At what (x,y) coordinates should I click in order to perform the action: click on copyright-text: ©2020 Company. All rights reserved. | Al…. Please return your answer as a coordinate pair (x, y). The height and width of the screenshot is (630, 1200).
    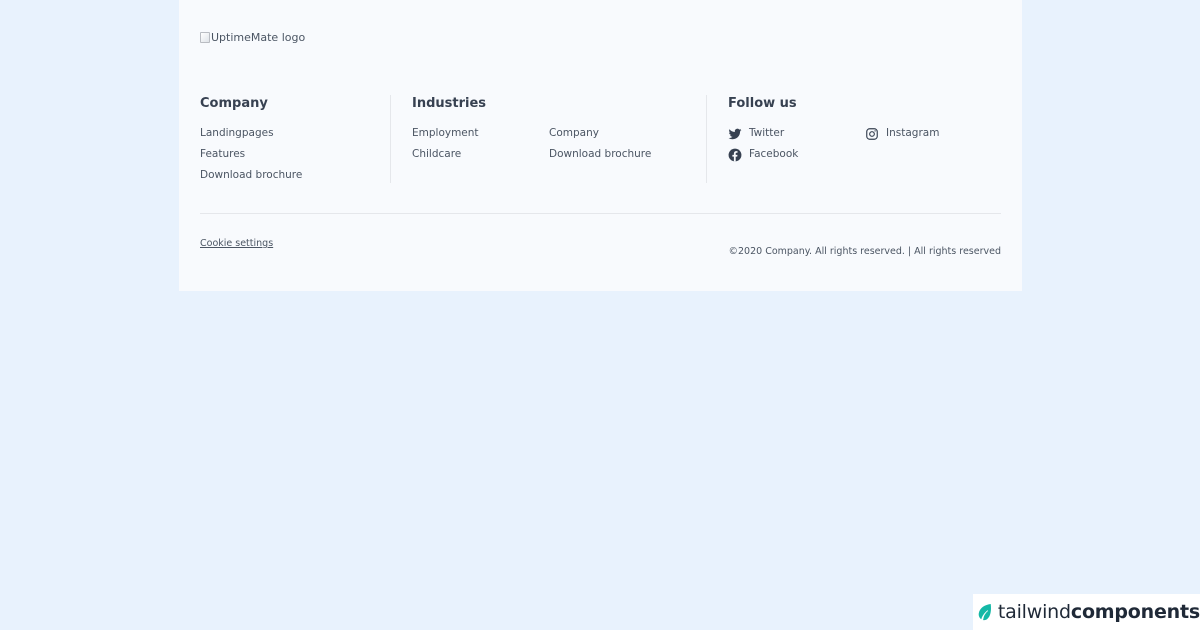
    Looking at the image, I should click on (865, 251).